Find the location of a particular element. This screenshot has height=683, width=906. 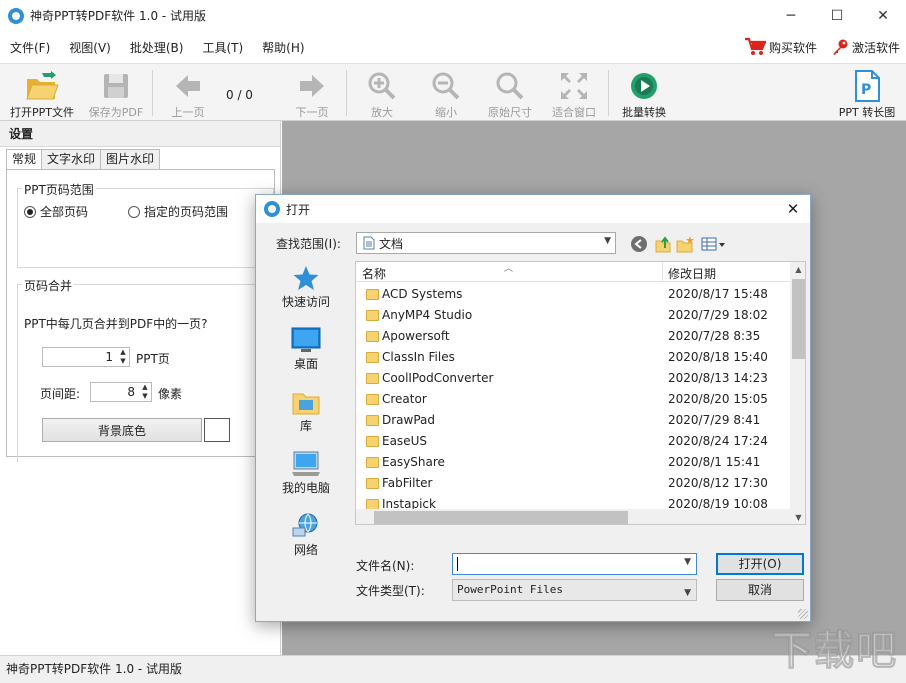

original-size-label: 原始尺寸 is located at coordinates (510, 112).